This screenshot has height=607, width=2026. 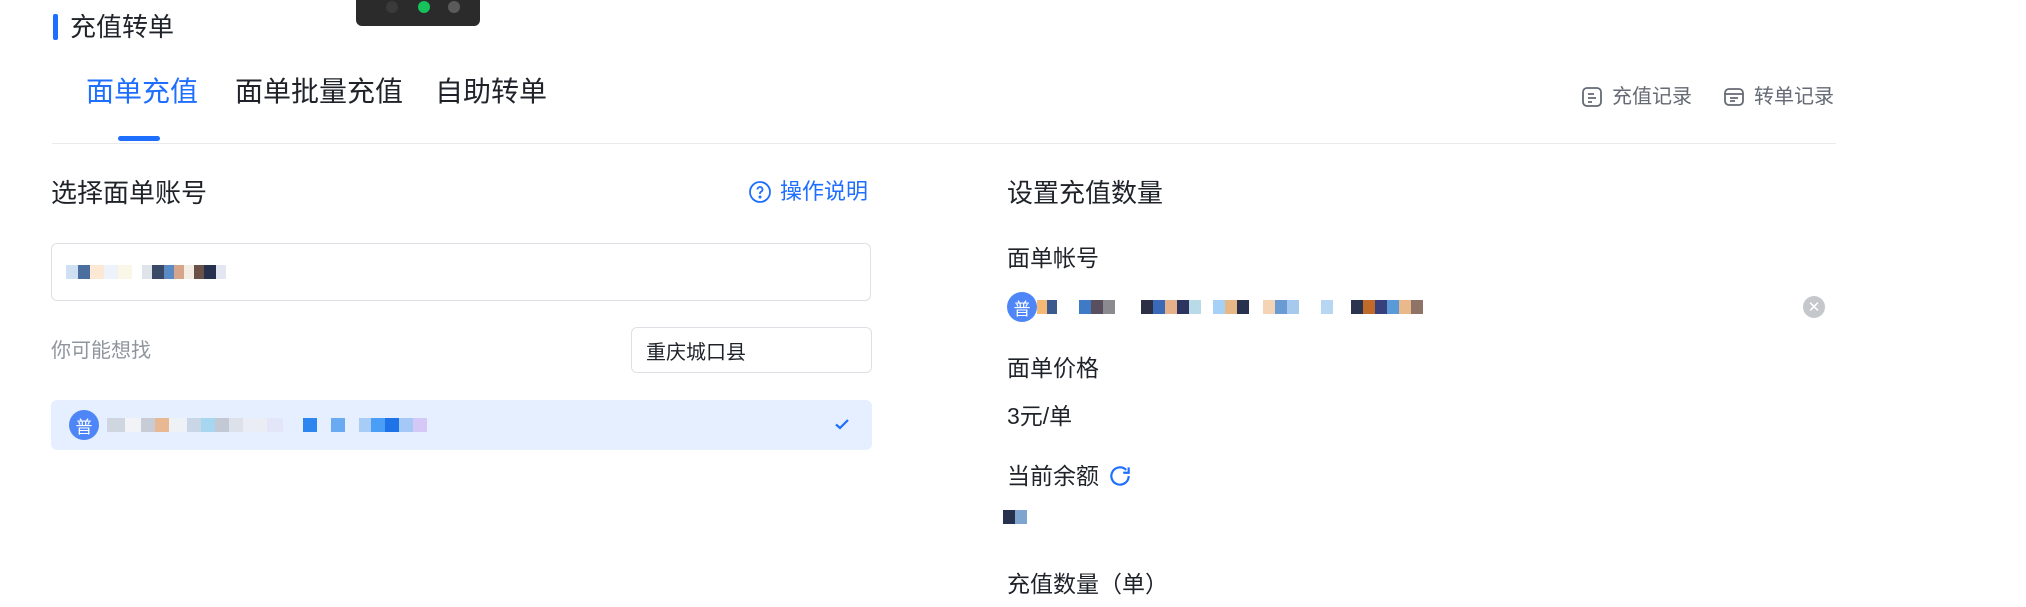 I want to click on redacted-selected-account, so click(x=1230, y=307).